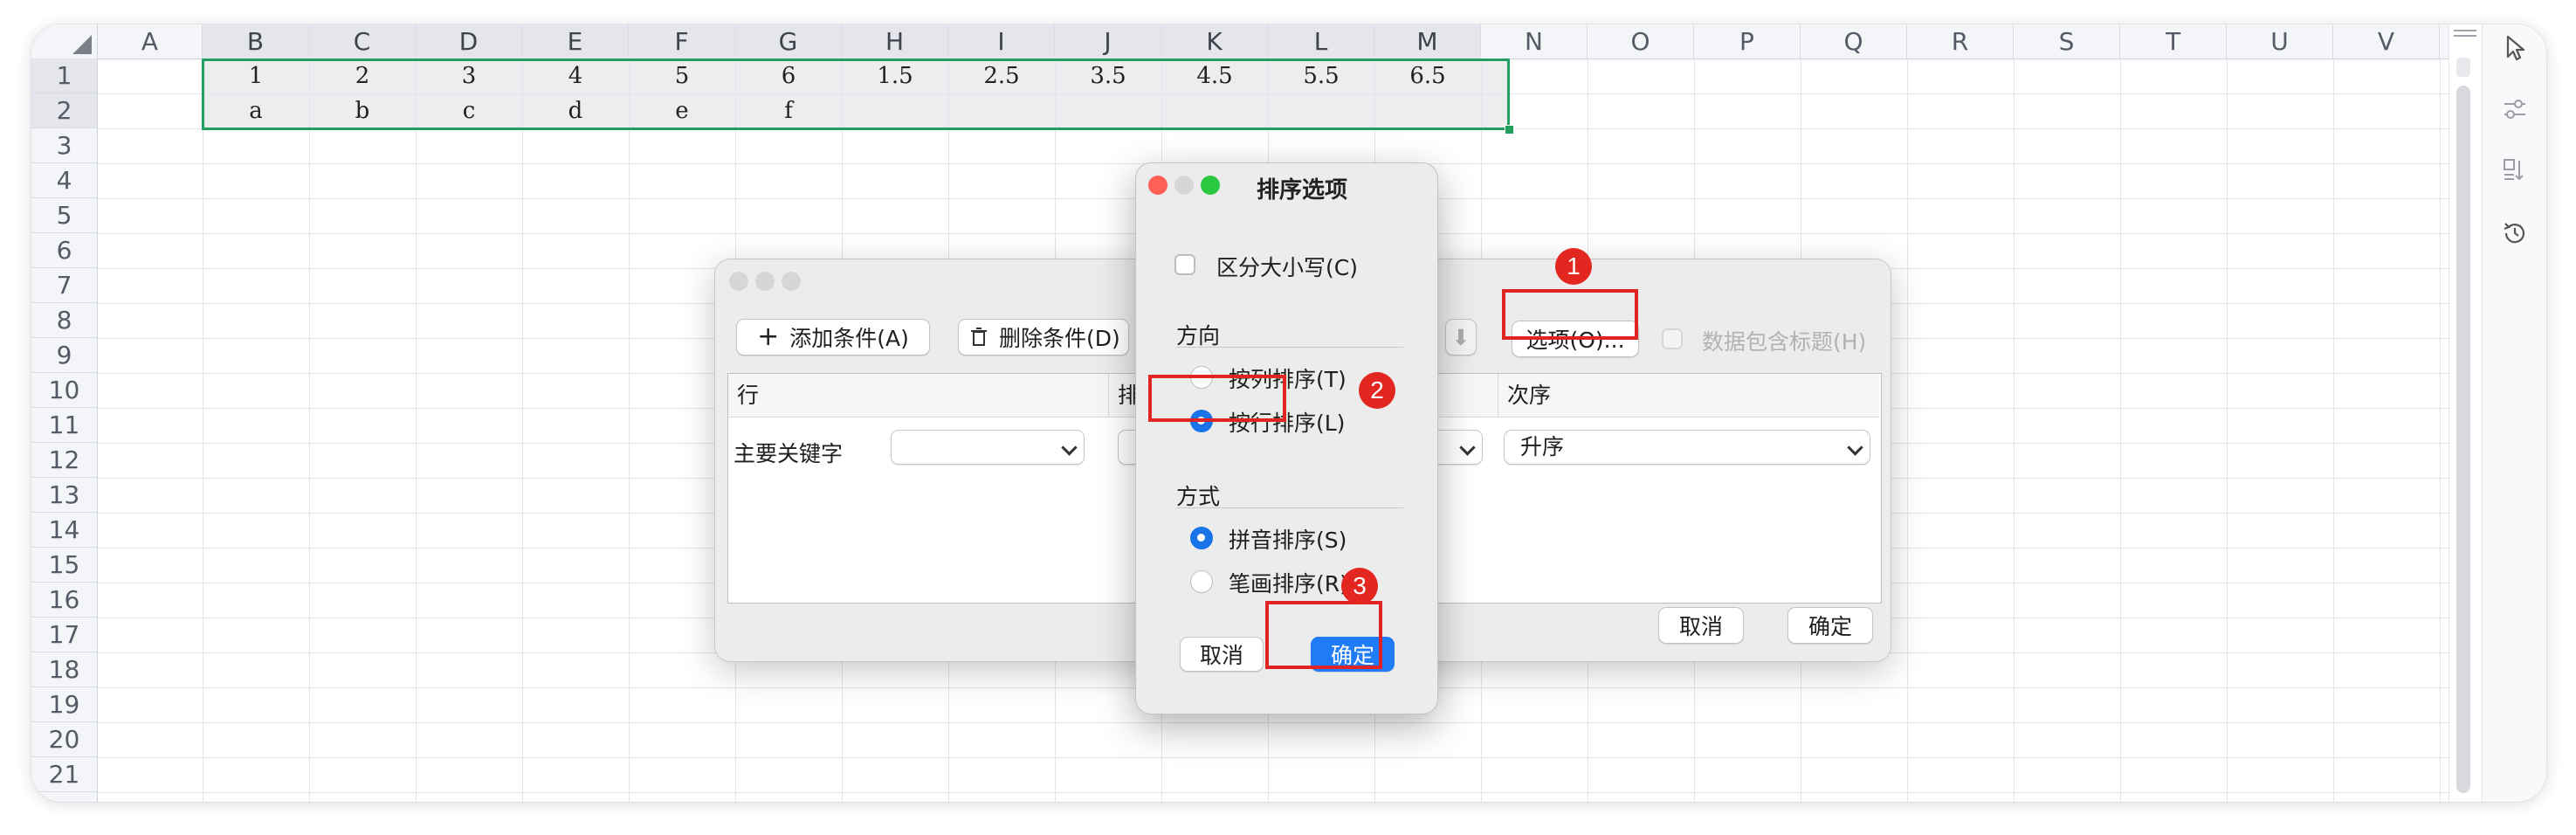  I want to click on trash-icon, so click(979, 337).